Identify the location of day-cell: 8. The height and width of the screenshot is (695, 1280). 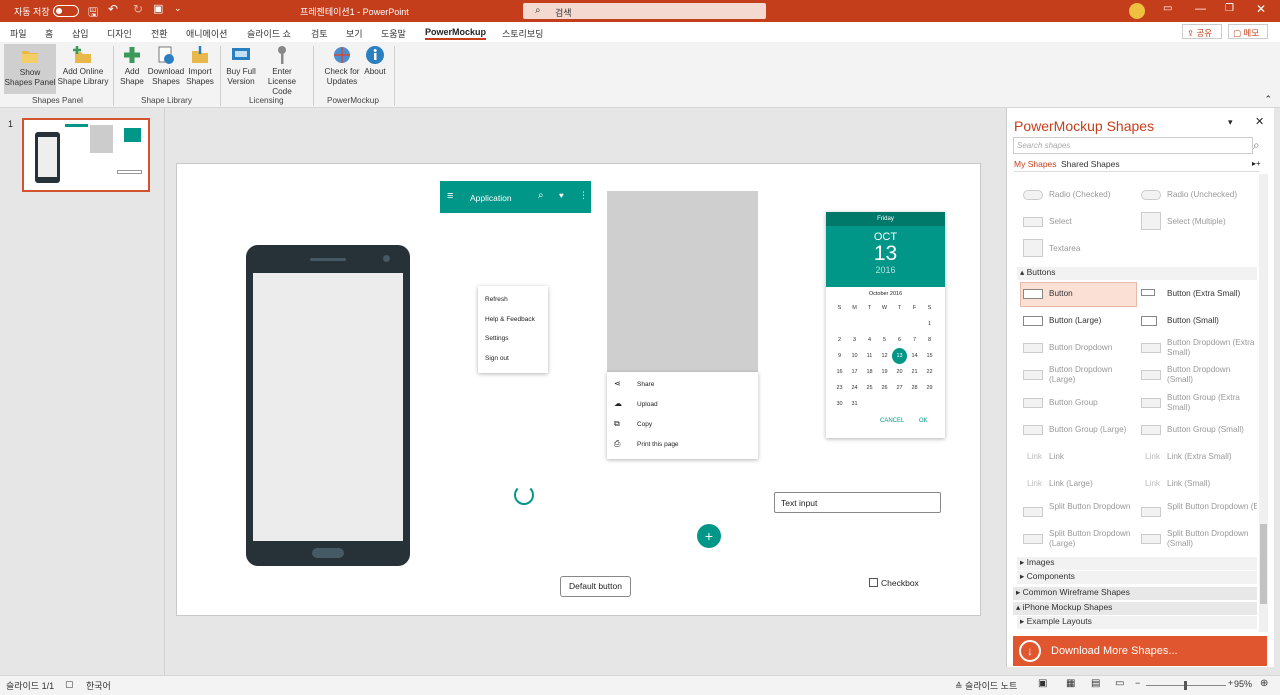
(929, 340).